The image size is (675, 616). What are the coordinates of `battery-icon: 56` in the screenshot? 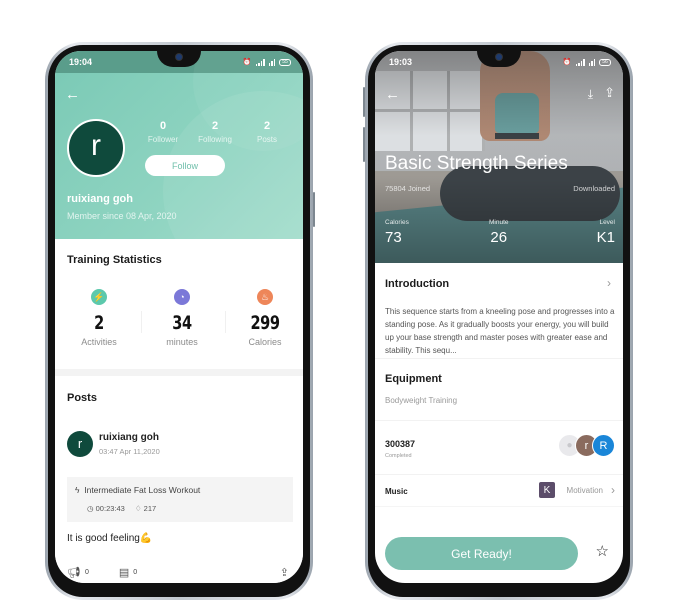 It's located at (605, 62).